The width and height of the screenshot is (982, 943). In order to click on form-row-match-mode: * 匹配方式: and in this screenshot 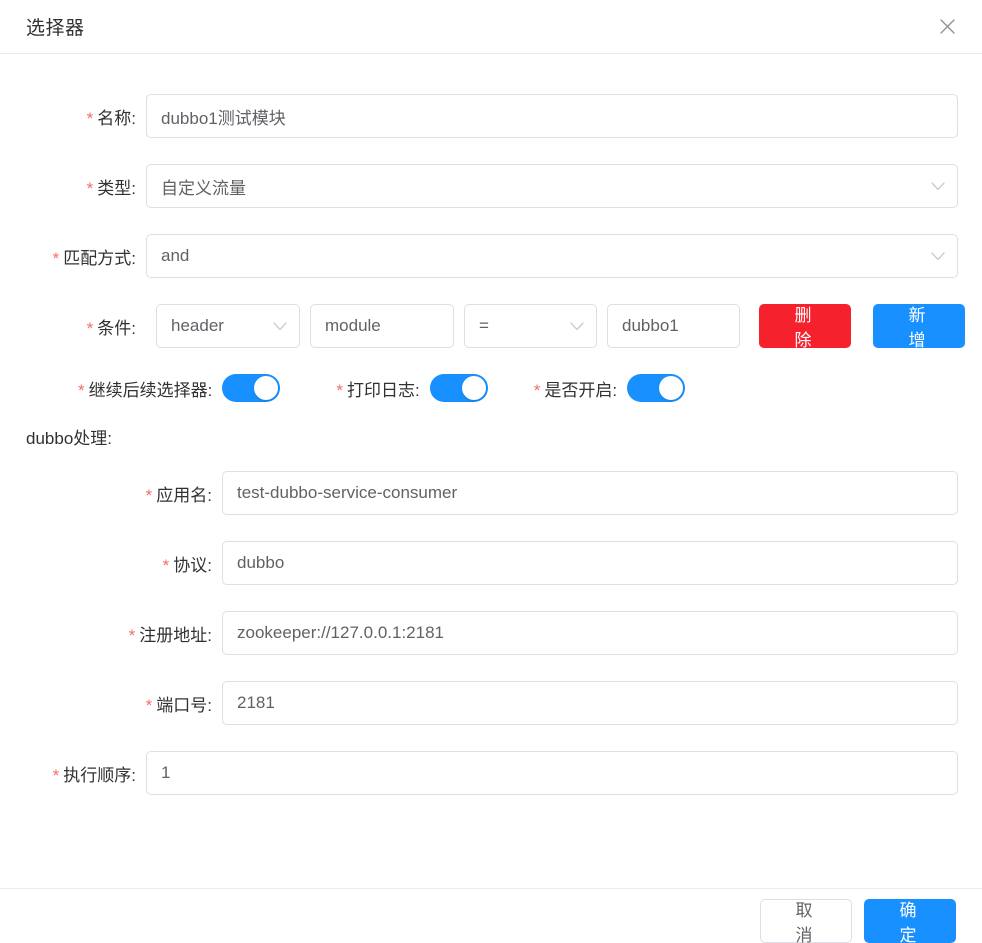, I will do `click(491, 256)`.